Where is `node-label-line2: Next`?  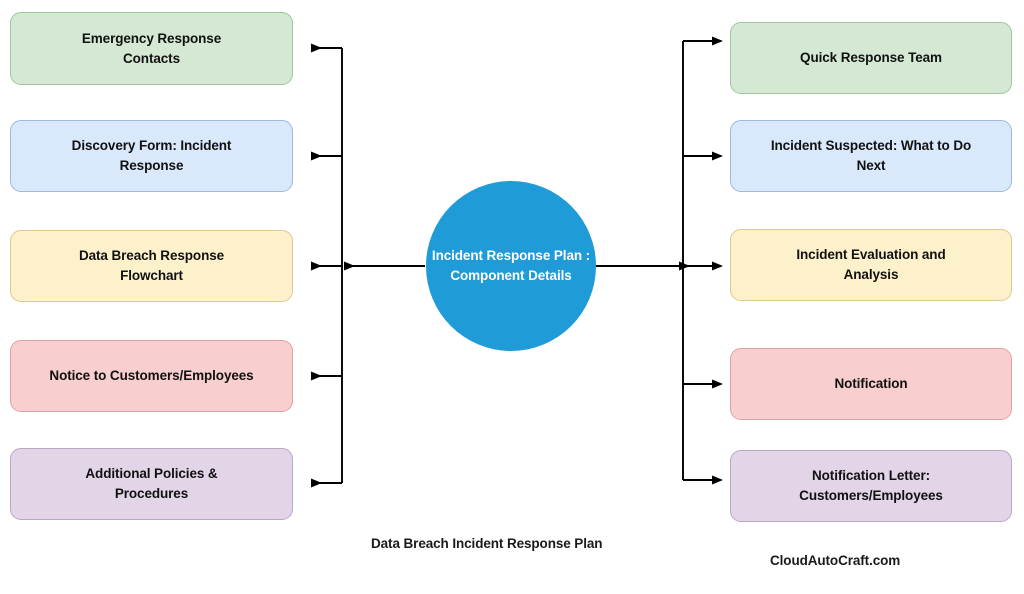
node-label-line2: Next is located at coordinates (871, 165).